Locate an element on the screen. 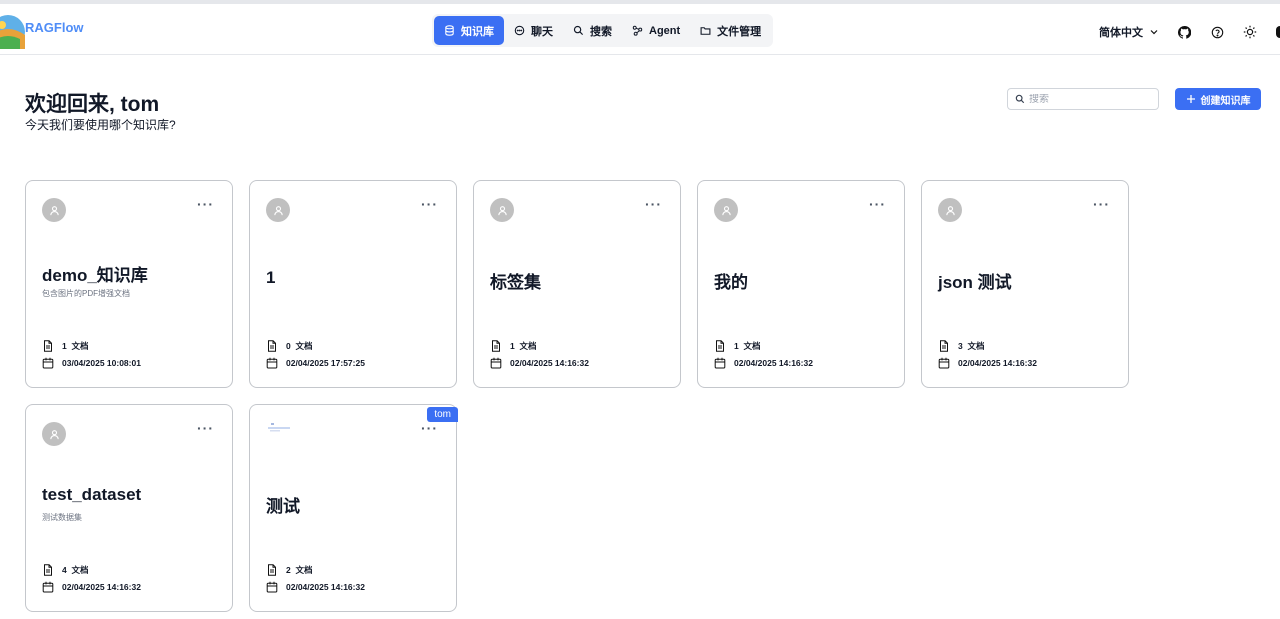 This screenshot has width=1280, height=619. nav-item-file-management: 文件管理 is located at coordinates (730, 30).